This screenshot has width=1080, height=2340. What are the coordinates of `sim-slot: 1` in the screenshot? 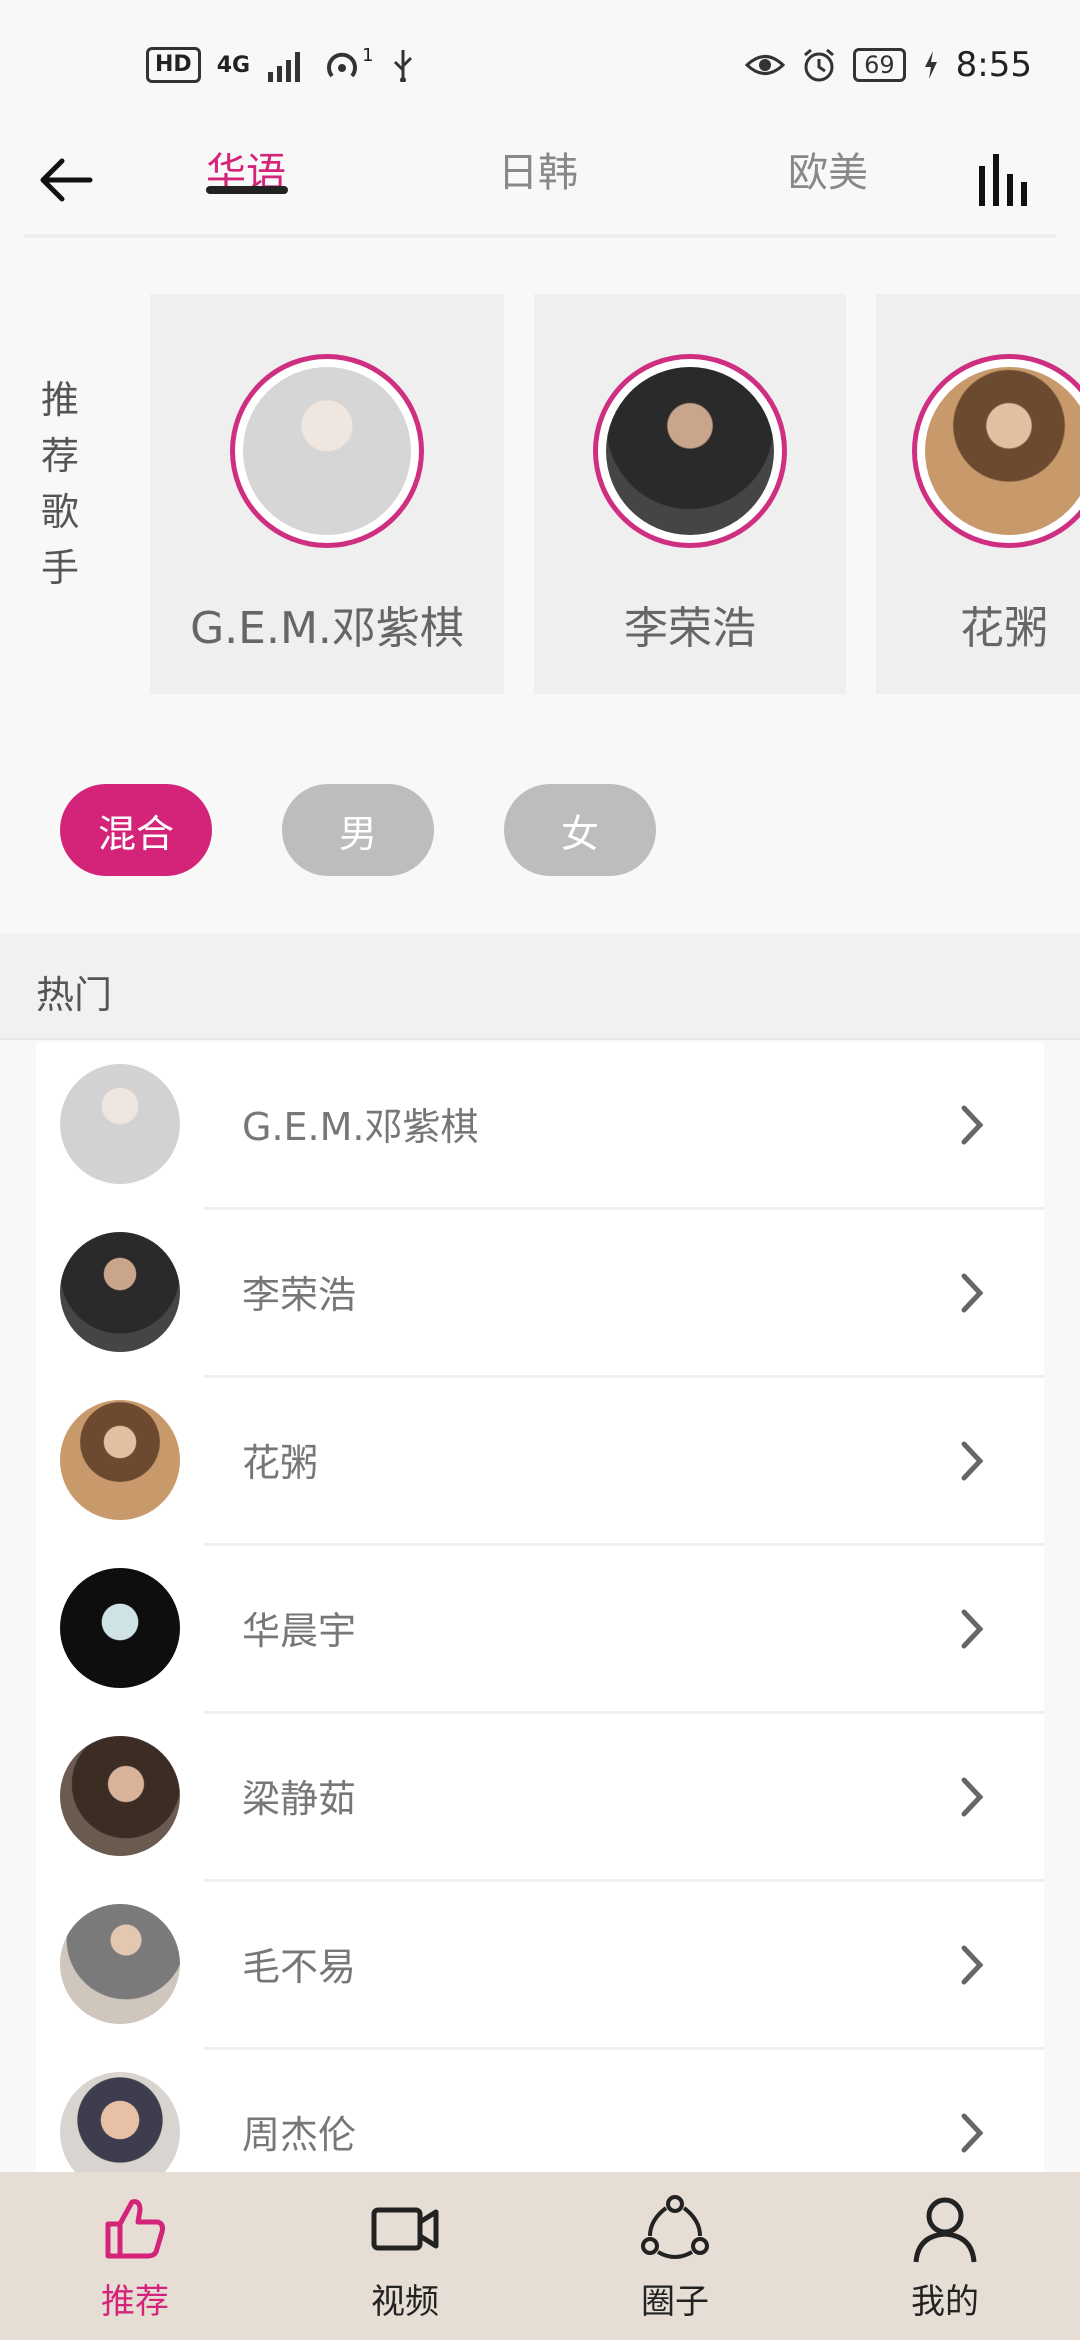 It's located at (368, 55).